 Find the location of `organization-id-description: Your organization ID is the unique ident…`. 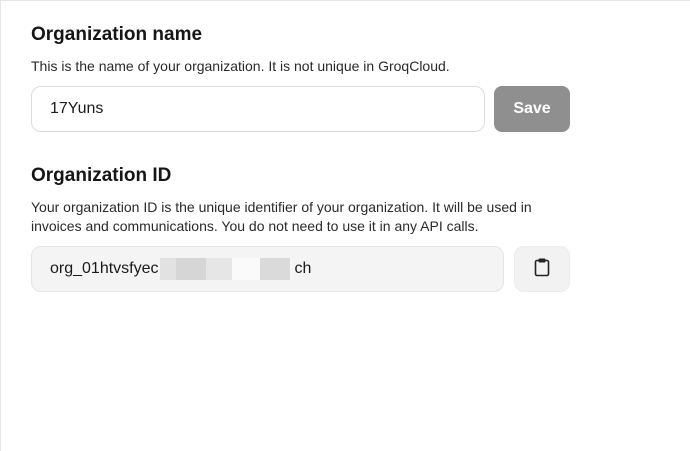

organization-id-description: Your organization ID is the unique ident… is located at coordinates (281, 216).